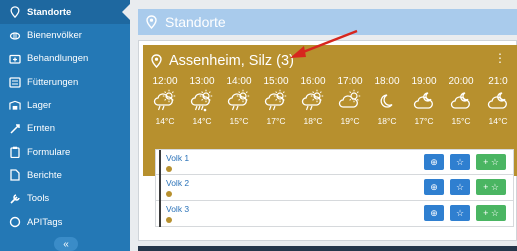 The image size is (517, 251). Describe the element at coordinates (54, 36) in the screenshot. I see `sidebar-item-label: Bienenvölker` at that location.